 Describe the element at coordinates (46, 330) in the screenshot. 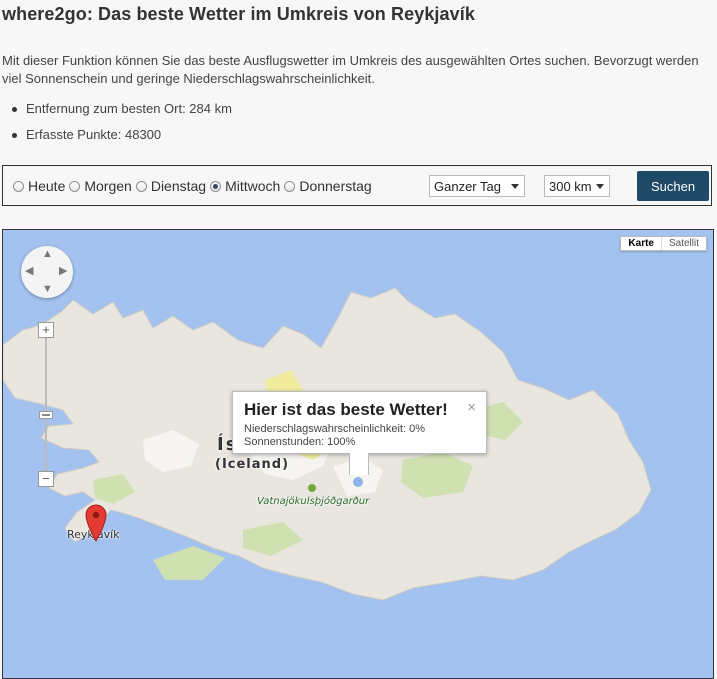

I see `zoom-in-button: +` at that location.